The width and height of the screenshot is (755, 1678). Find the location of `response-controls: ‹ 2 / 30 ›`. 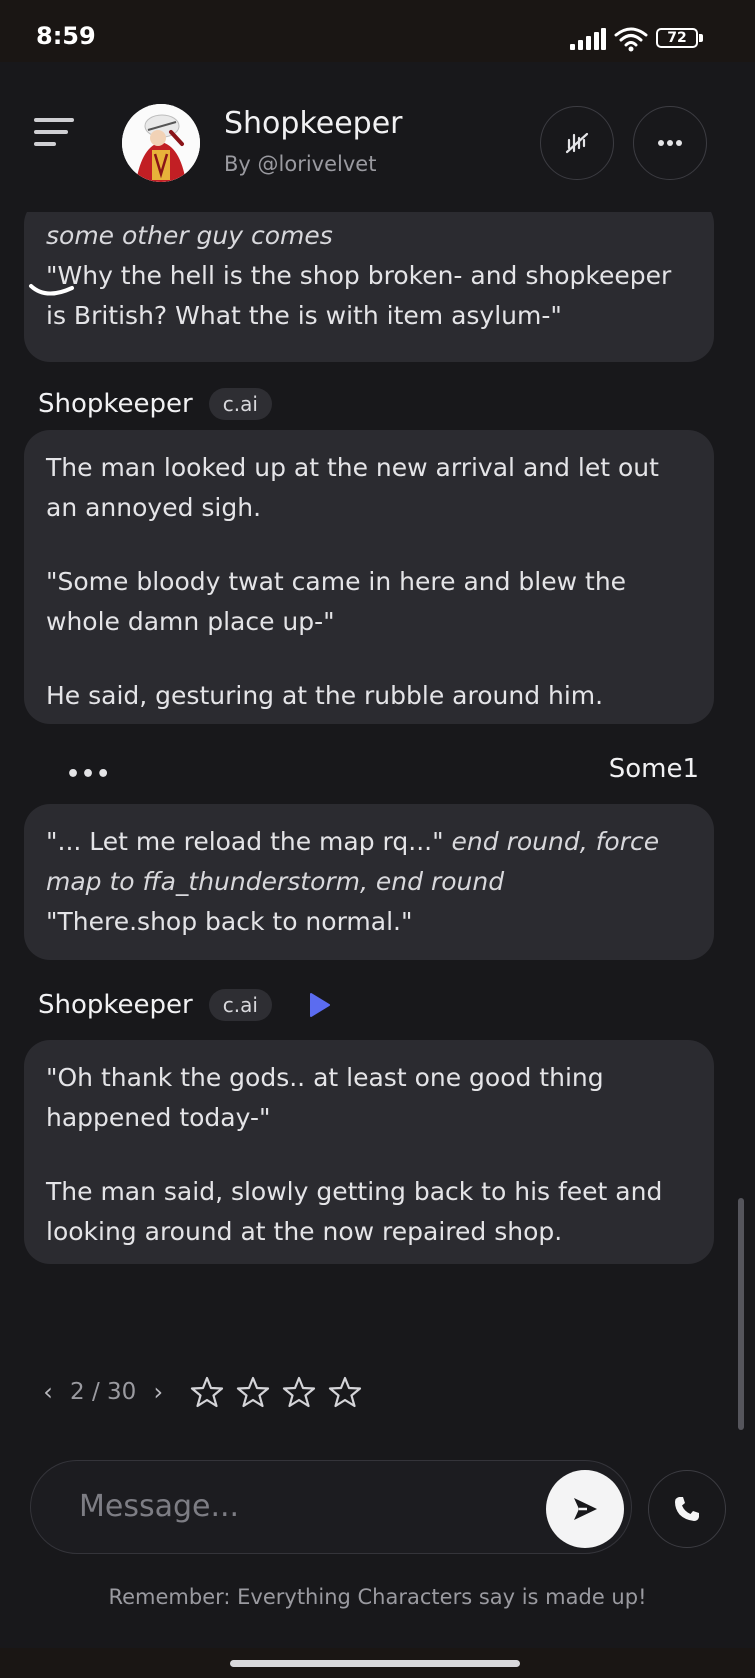

response-controls: ‹ 2 / 30 › is located at coordinates (200, 1392).